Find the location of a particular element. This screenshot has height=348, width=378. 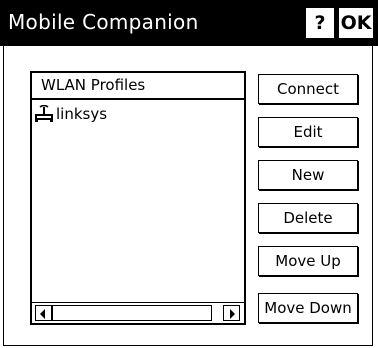

scroll-thumb is located at coordinates (132, 313).